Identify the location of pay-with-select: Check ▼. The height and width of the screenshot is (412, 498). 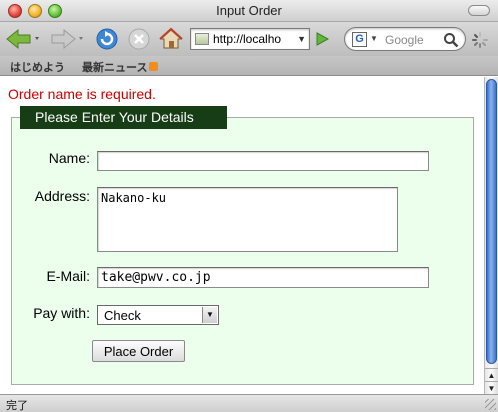
(158, 315).